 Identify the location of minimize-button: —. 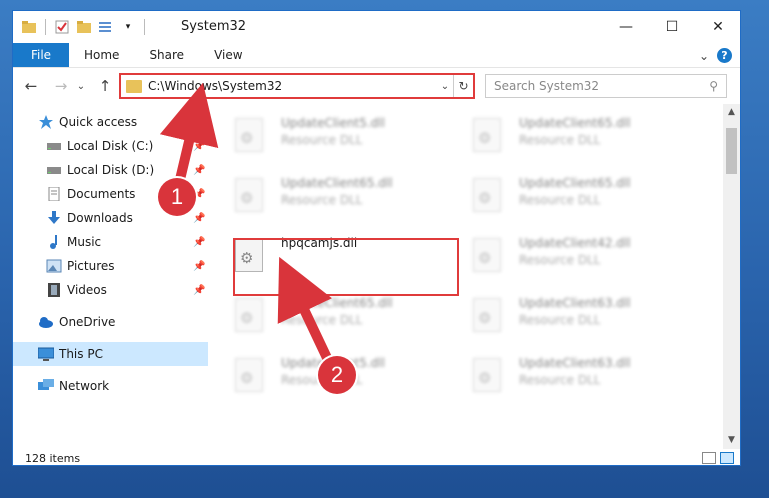
(626, 27).